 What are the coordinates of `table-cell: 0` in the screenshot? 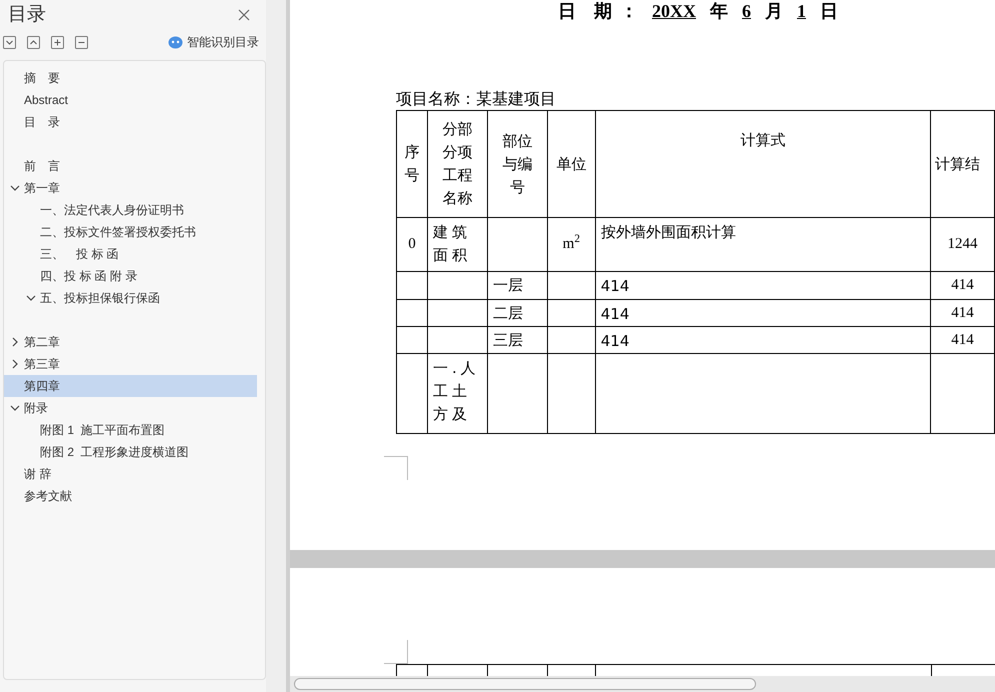 It's located at (412, 245).